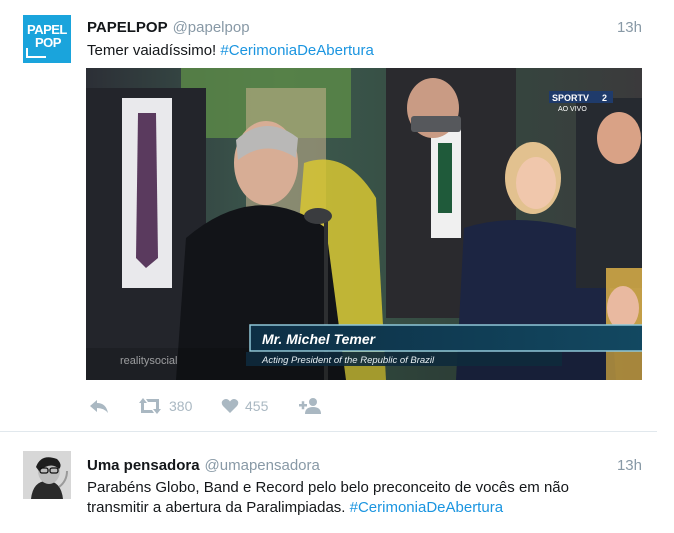  I want to click on avatar: PAPEL POP, so click(47, 39).